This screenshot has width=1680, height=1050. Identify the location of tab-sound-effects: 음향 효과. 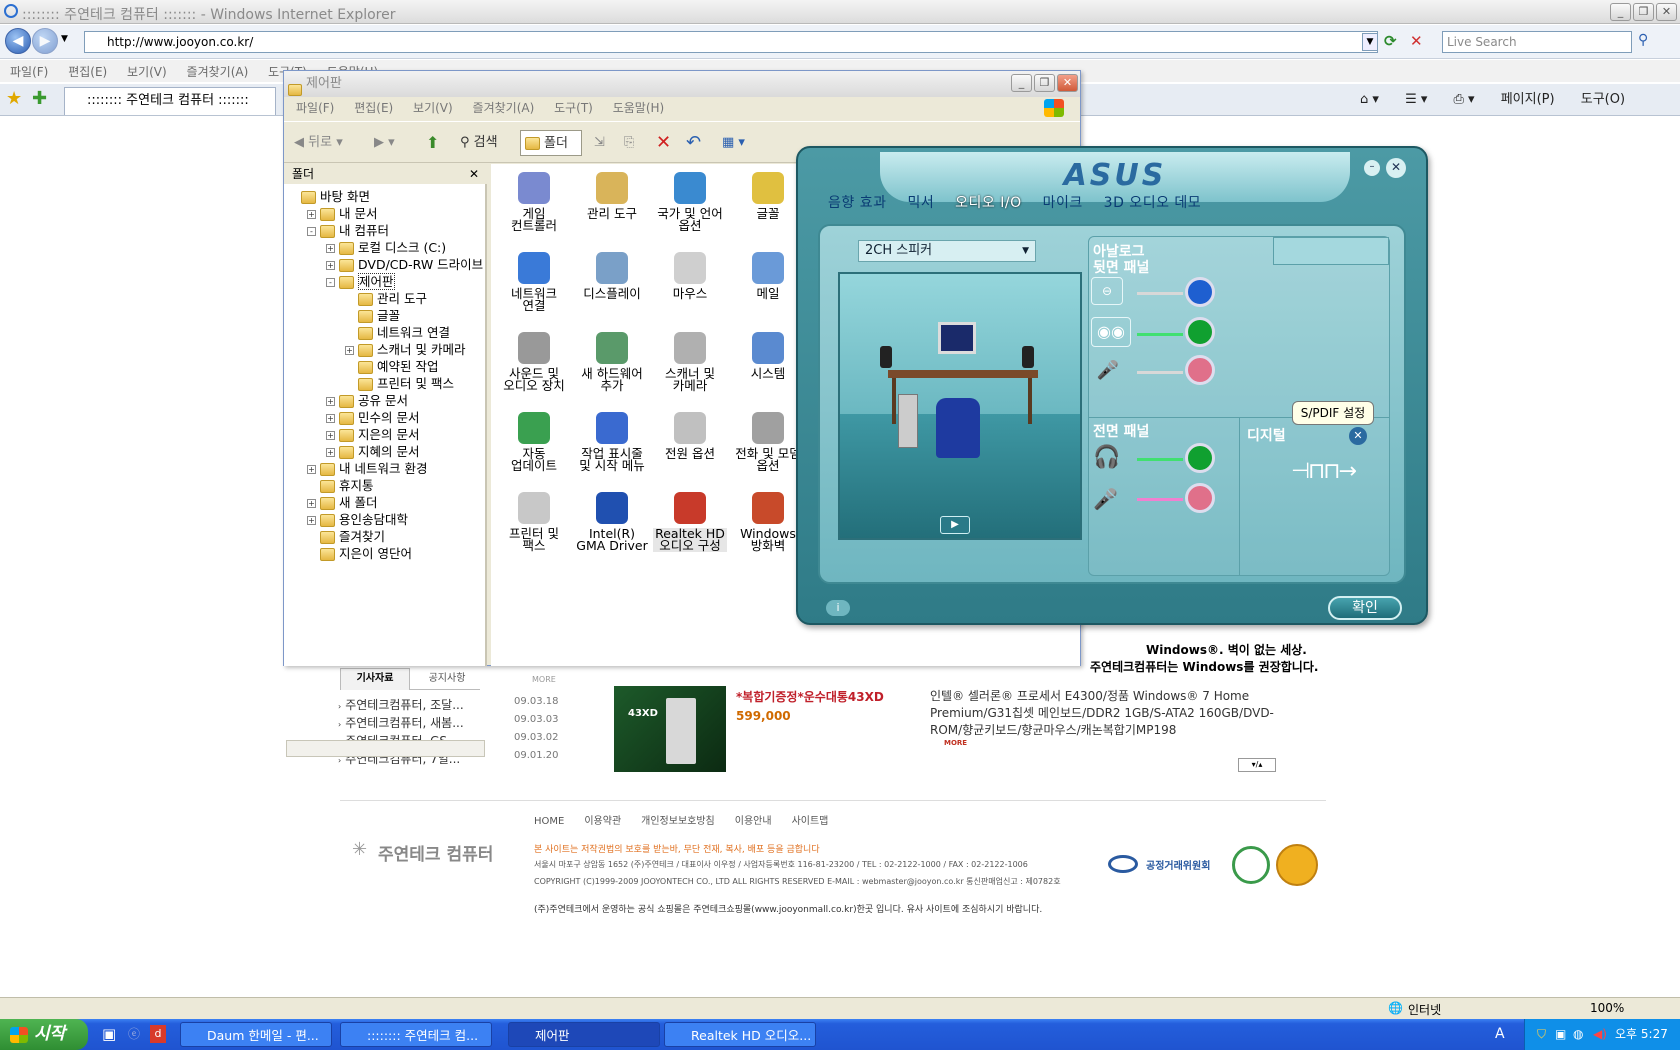
(857, 203).